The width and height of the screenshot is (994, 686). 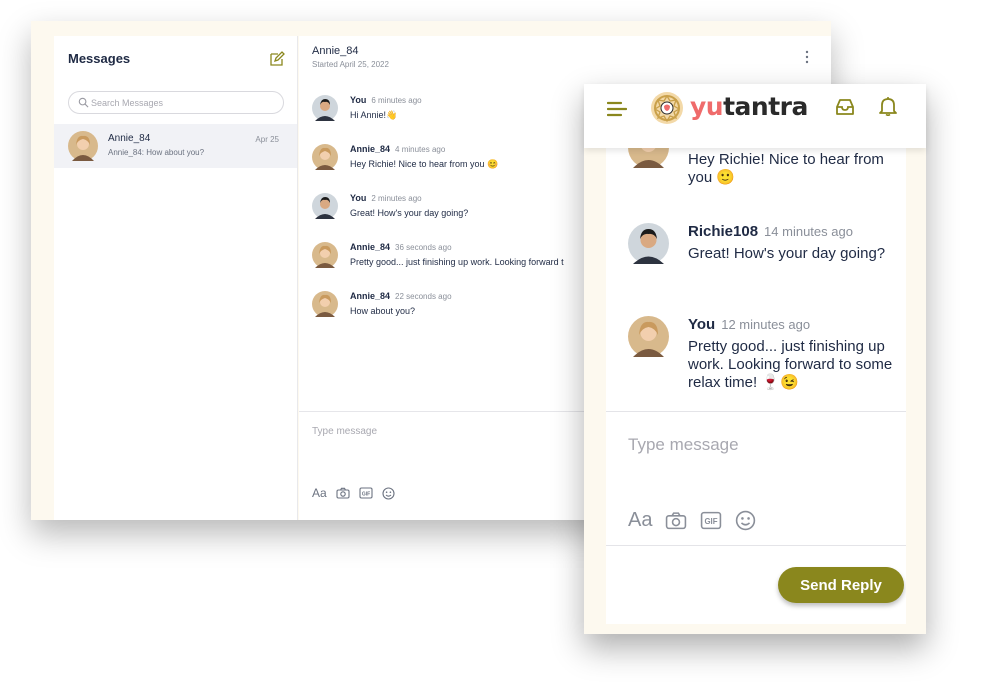 I want to click on message-text: Hi Annie!👋, so click(x=374, y=115).